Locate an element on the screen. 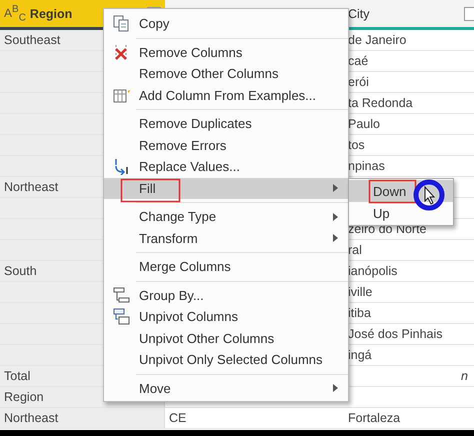 The width and height of the screenshot is (474, 436). unpivot-icon is located at coordinates (121, 317).